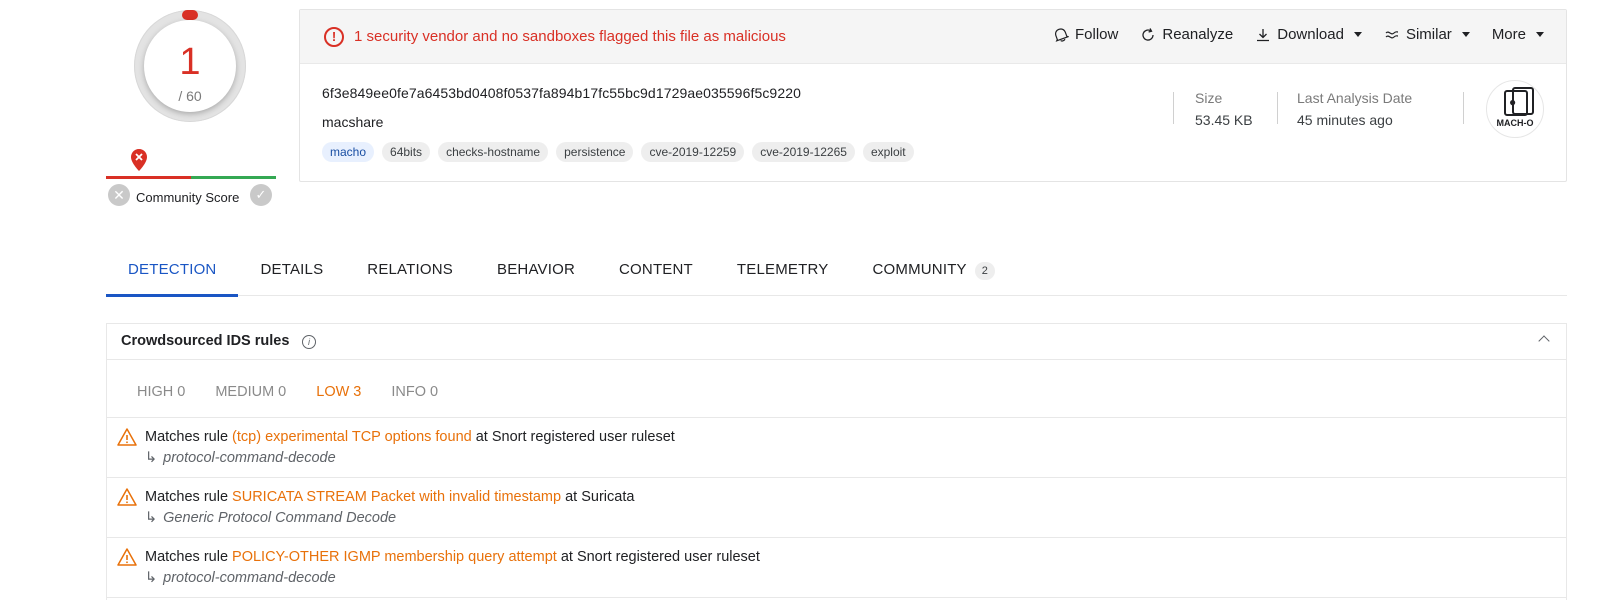 This screenshot has width=1600, height=602. I want to click on rule-link: (tcp) experimental TCP options found, so click(352, 437).